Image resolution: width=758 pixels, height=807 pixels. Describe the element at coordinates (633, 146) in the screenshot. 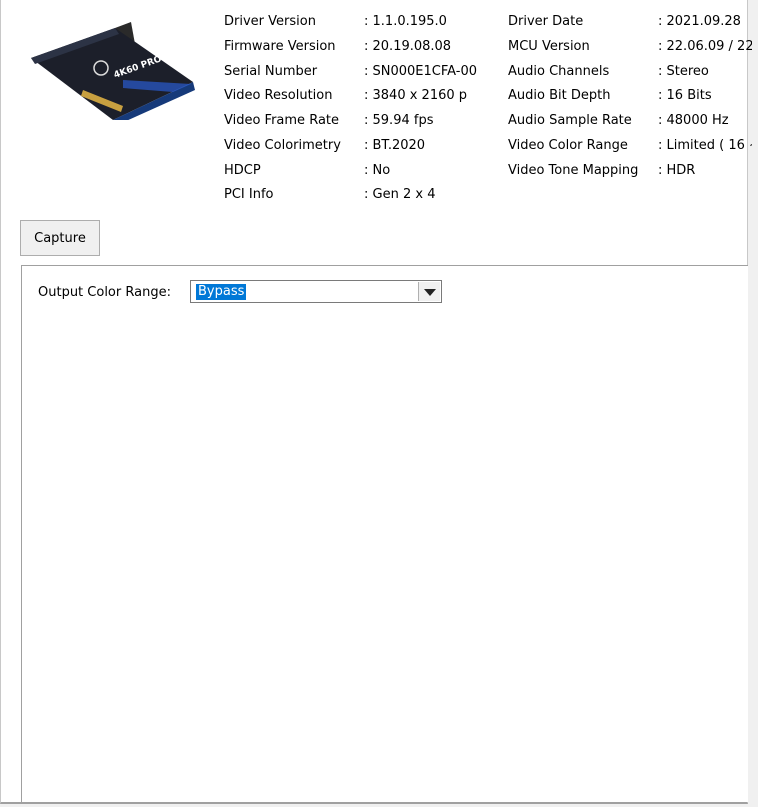

I see `info-row: Video Color Range Limited ( 16 ~` at that location.